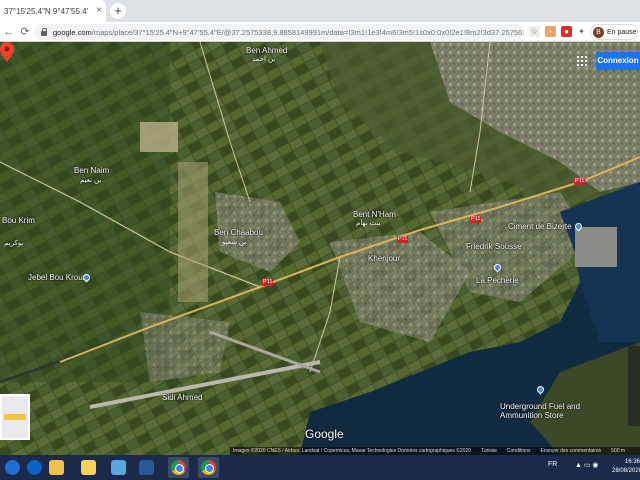 The image size is (640, 480). I want to click on puzzle-icon: ✦, so click(581, 31).